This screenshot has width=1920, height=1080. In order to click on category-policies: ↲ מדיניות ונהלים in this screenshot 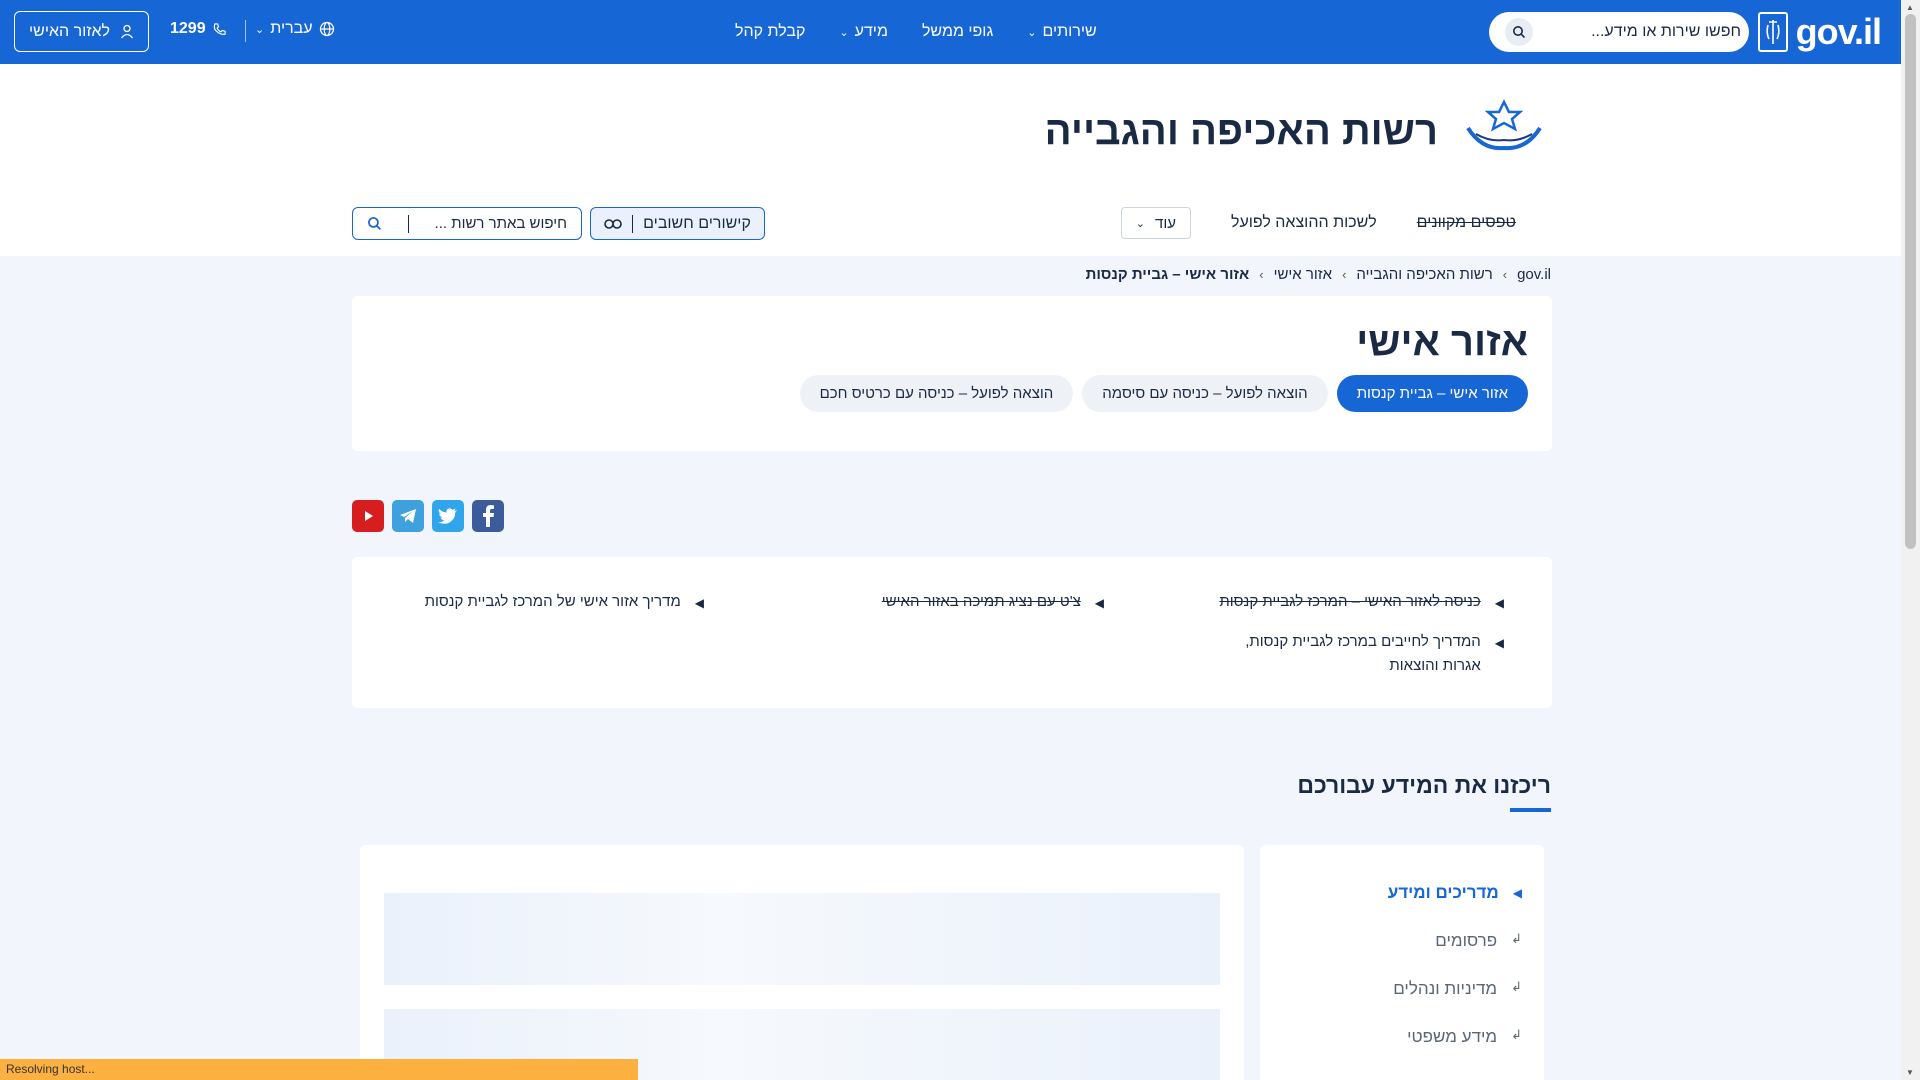, I will do `click(1457, 989)`.